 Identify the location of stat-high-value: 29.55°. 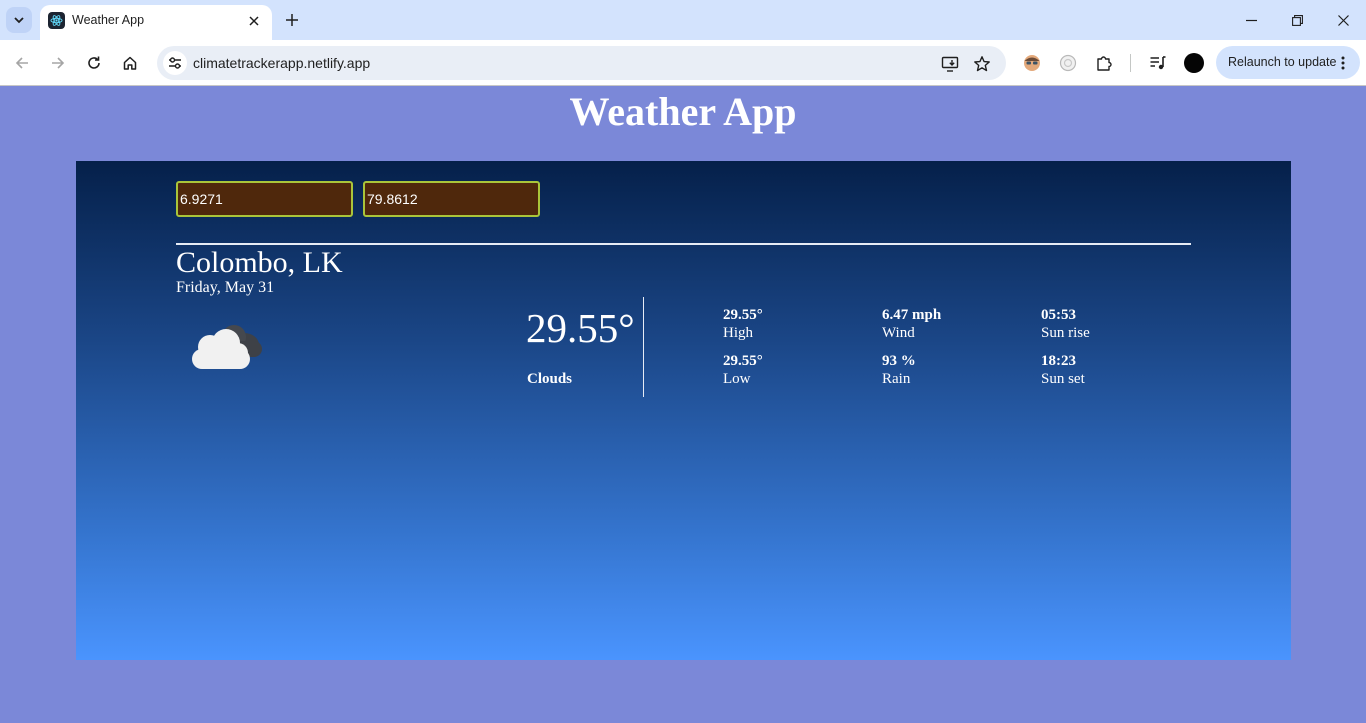
(743, 315).